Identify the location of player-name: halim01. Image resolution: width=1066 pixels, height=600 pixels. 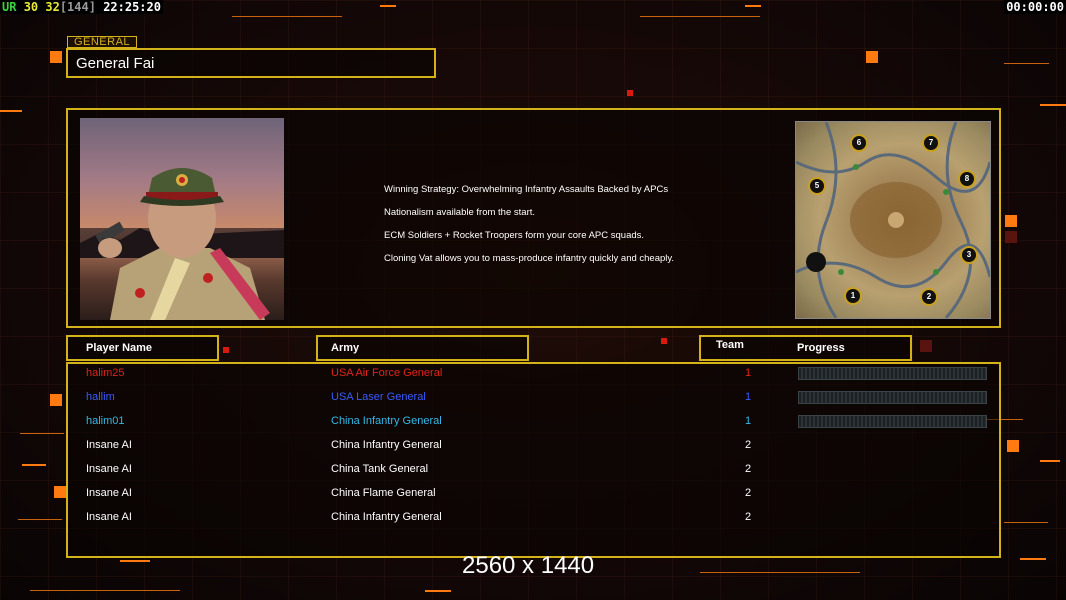
(105, 421).